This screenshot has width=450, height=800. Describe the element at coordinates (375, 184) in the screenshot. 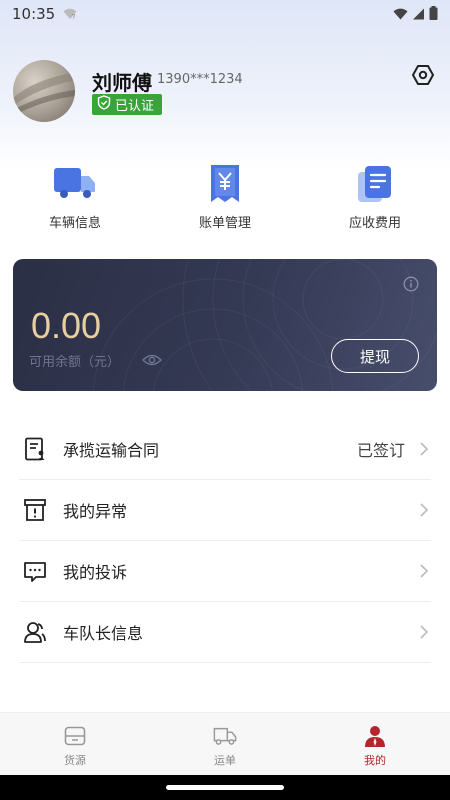

I see `receivable-document-icon` at that location.